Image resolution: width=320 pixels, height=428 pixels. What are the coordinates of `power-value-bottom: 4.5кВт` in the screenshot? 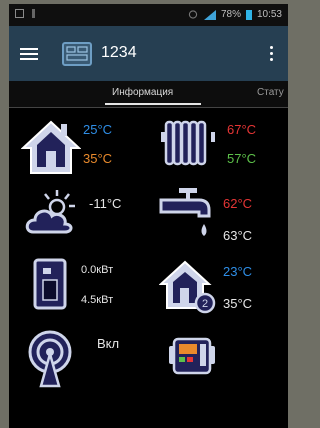 It's located at (97, 300).